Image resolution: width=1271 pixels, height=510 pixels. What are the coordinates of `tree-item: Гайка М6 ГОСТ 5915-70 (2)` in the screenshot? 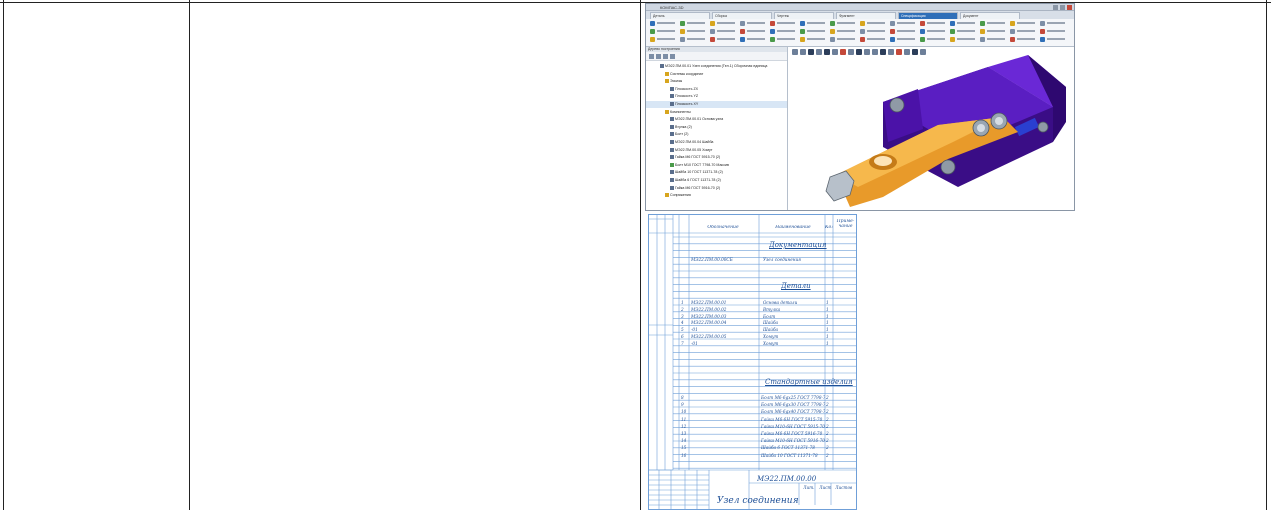 It's located at (716, 157).